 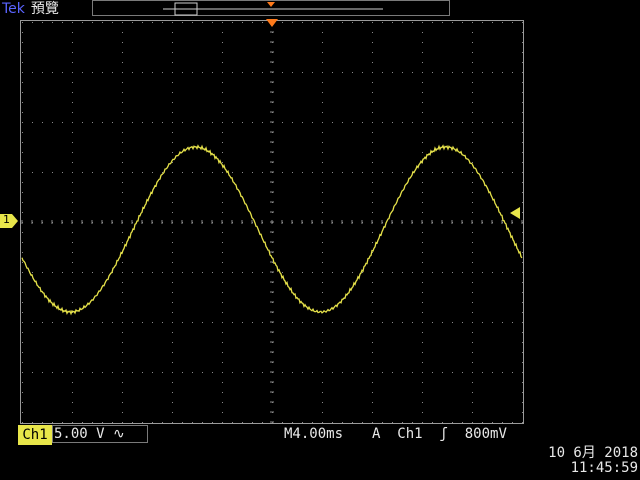 What do you see at coordinates (604, 468) in the screenshot?
I see `time-display: 11:45:59` at bounding box center [604, 468].